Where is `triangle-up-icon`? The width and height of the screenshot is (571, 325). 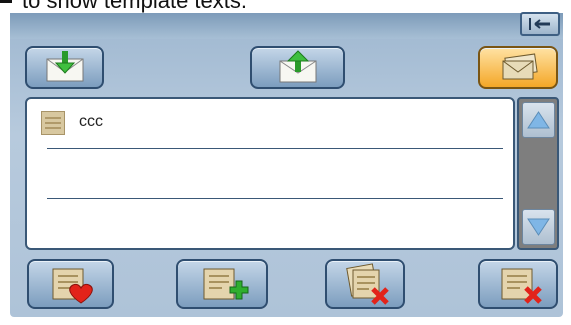
triangle-up-icon is located at coordinates (538, 126).